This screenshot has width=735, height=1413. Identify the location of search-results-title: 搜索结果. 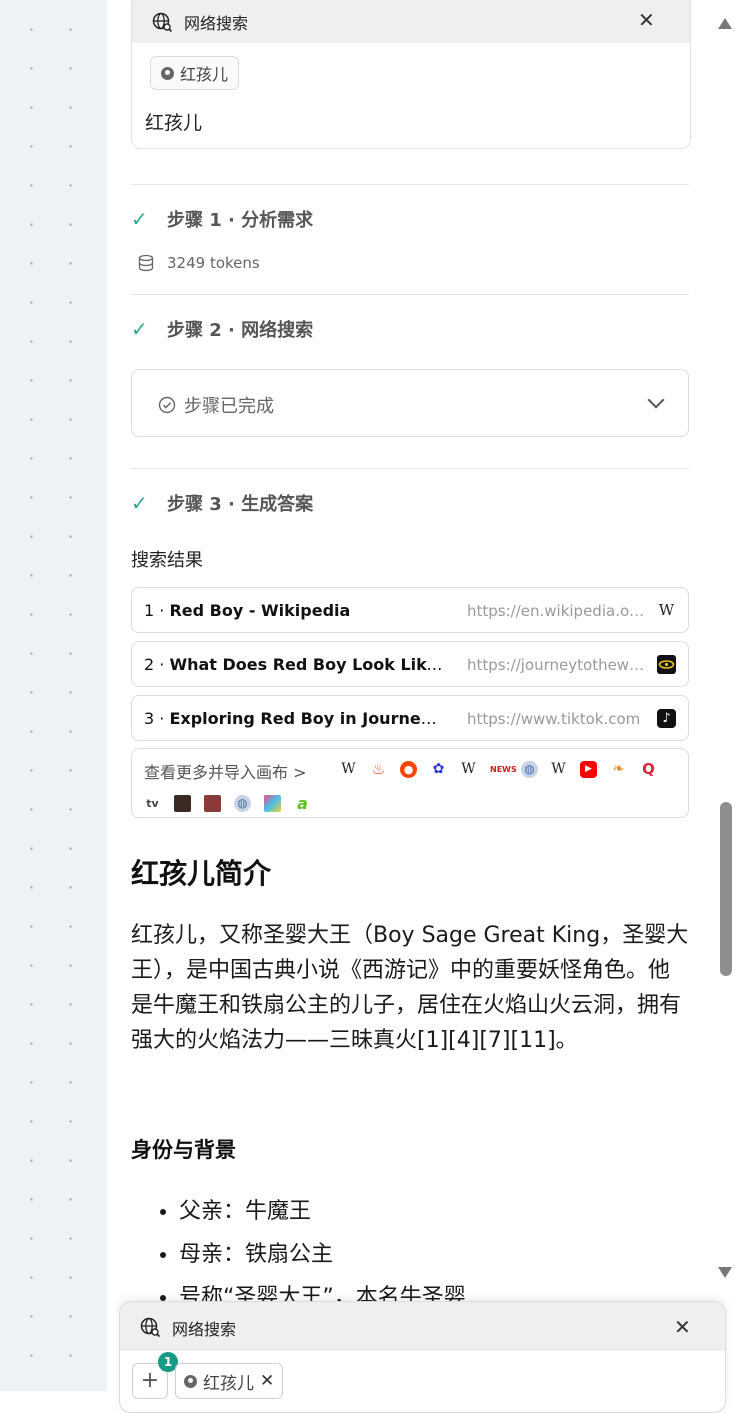
(167, 560).